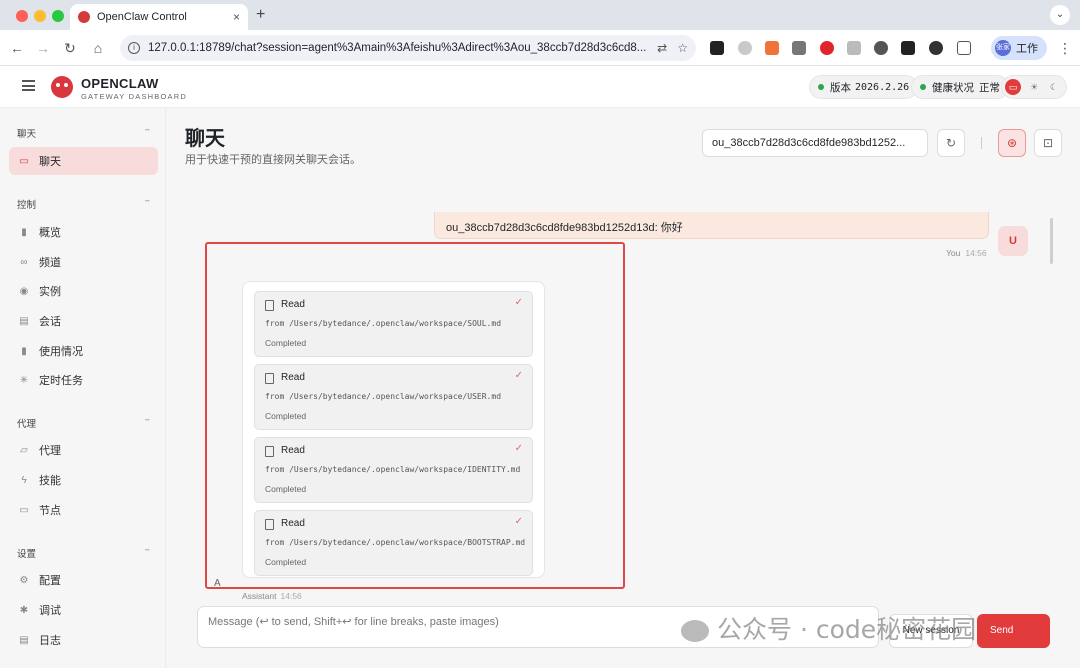 This screenshot has width=1080, height=668. Describe the element at coordinates (24, 291) in the screenshot. I see `radio-icon: ◉` at that location.